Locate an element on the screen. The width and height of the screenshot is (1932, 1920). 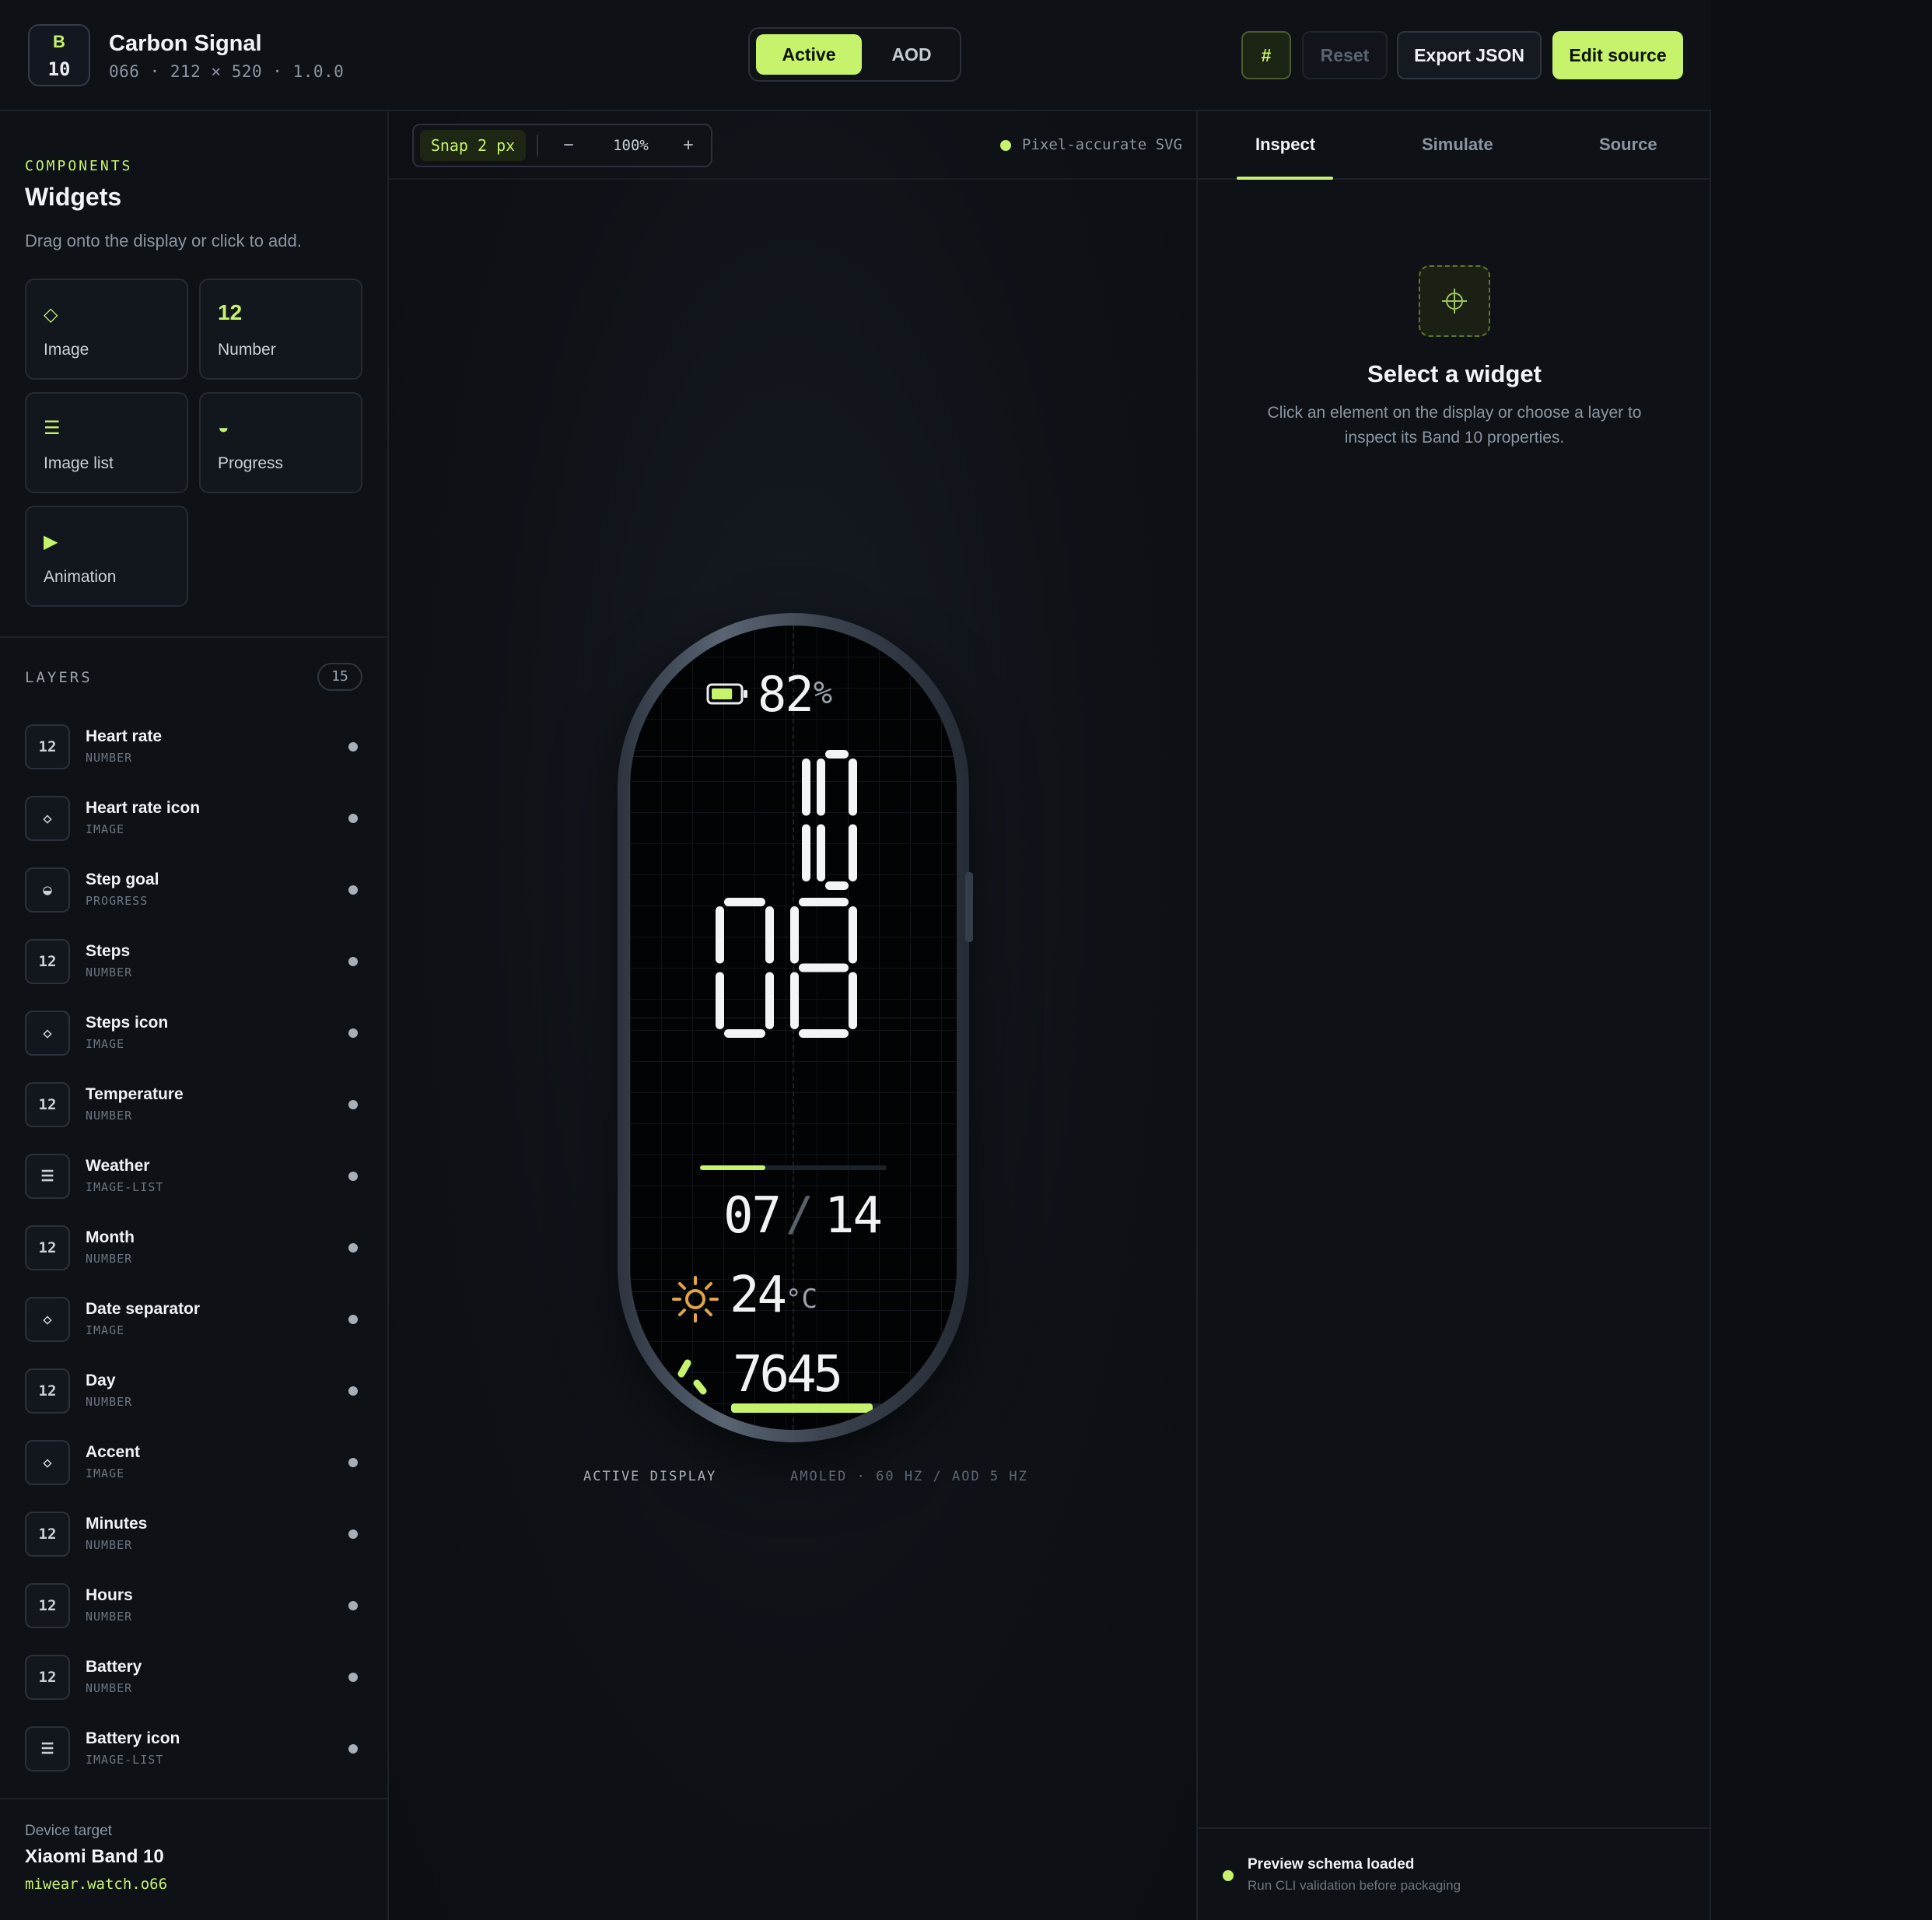
month-number: 07 is located at coordinates (753, 1216).